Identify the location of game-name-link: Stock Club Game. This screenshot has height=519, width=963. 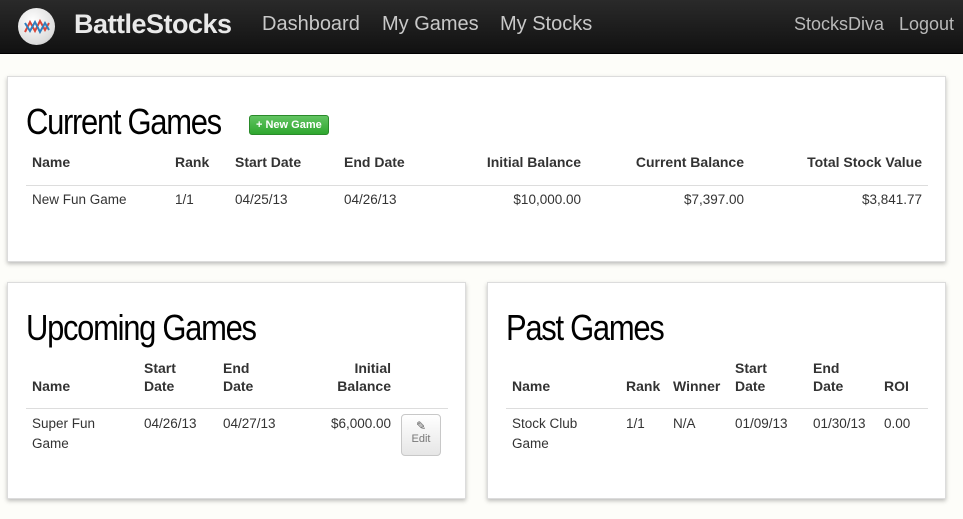
(557, 434).